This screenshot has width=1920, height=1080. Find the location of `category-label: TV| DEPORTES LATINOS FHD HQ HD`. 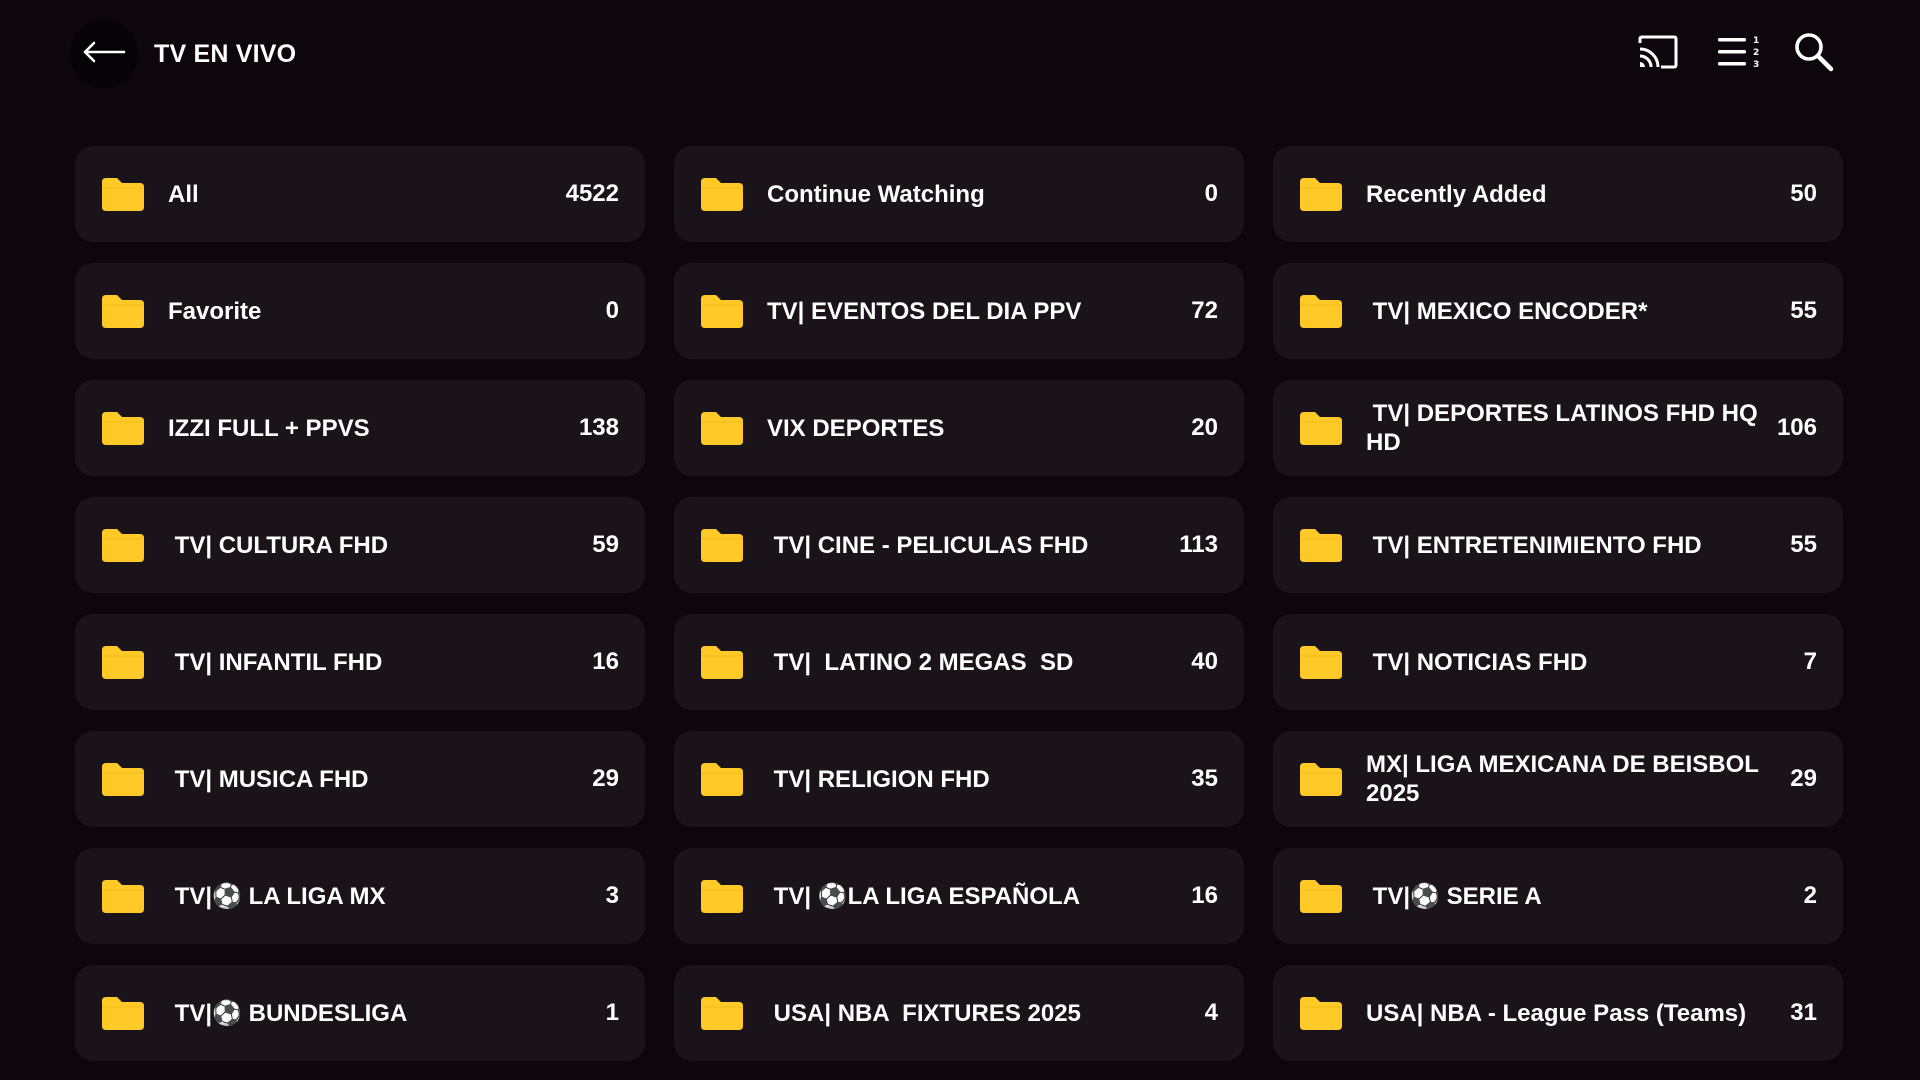

category-label: TV| DEPORTES LATINOS FHD HQ HD is located at coordinates (1565, 428).